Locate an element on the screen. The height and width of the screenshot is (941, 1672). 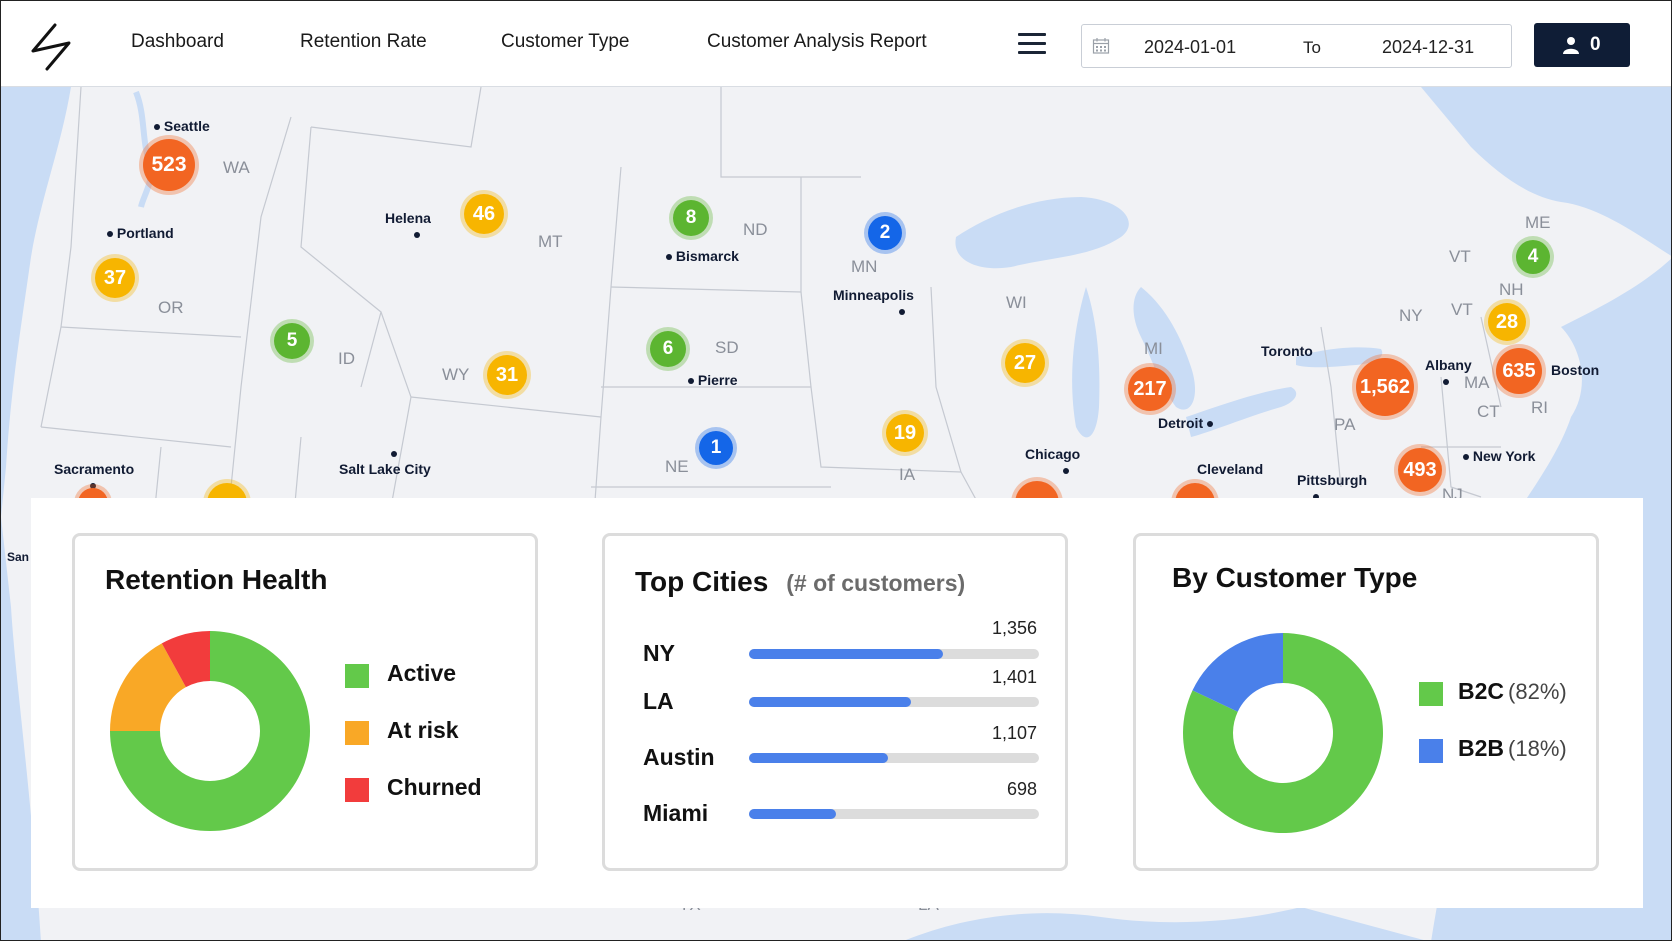
cluster-marker: 37 is located at coordinates (115, 278).